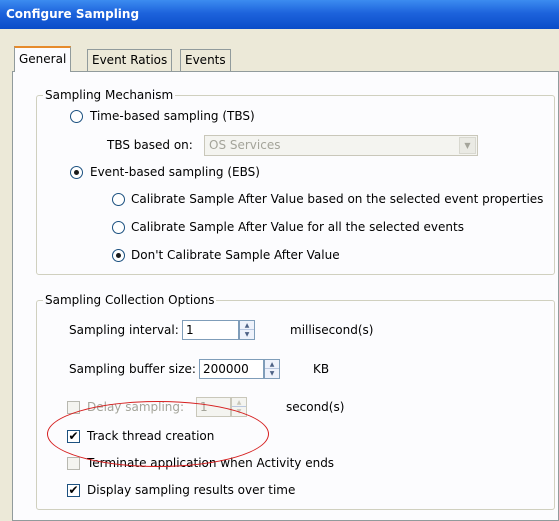 This screenshot has height=521, width=559. I want to click on chevron-down-icon: ▼, so click(467, 145).